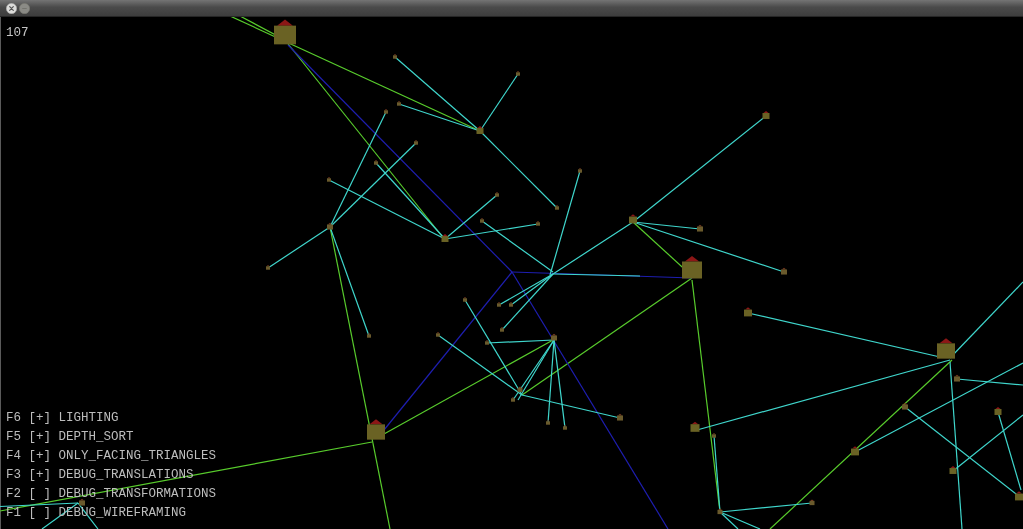 The width and height of the screenshot is (1023, 529). I want to click on close-button, so click(11, 8).